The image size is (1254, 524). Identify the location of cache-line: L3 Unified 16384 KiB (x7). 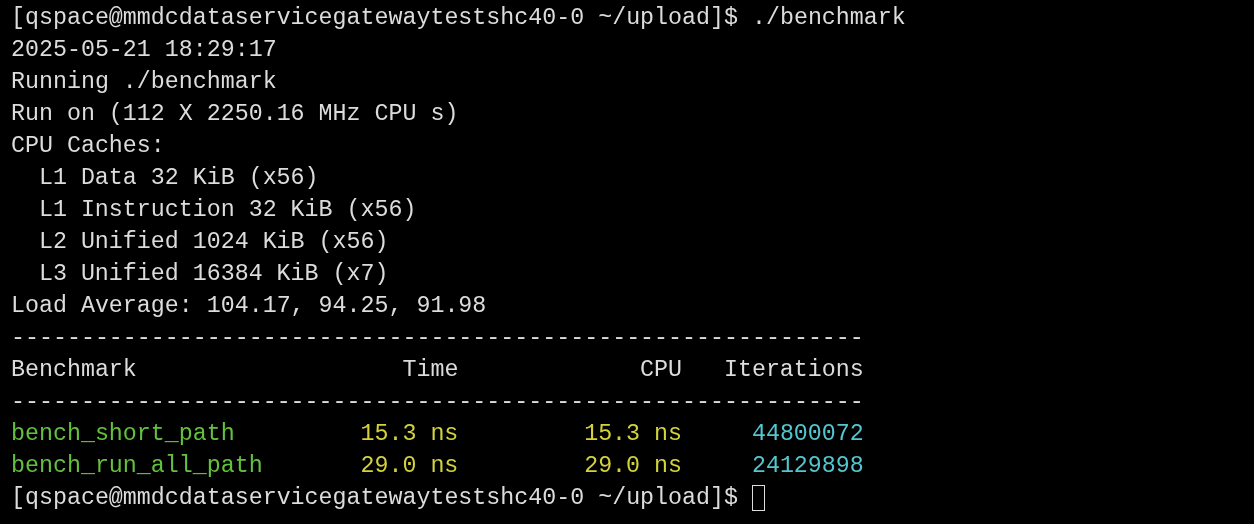
(213, 274).